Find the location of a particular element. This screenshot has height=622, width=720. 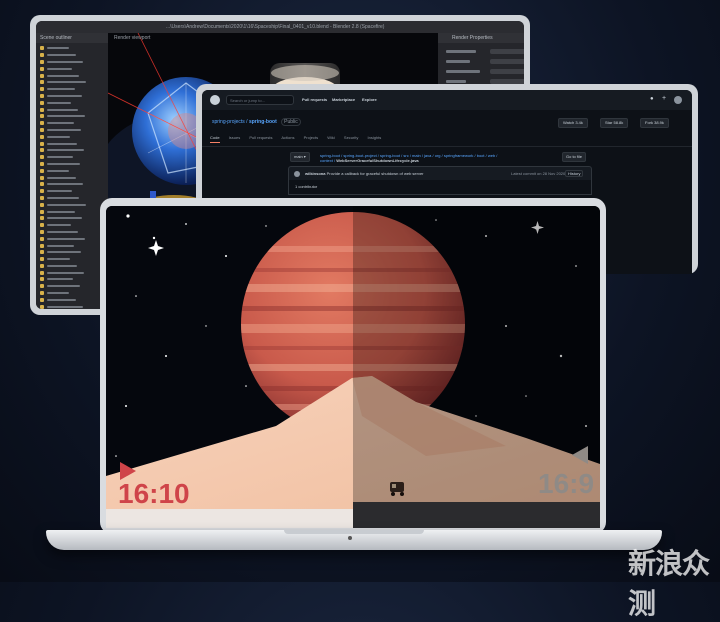

avatar is located at coordinates (678, 100).